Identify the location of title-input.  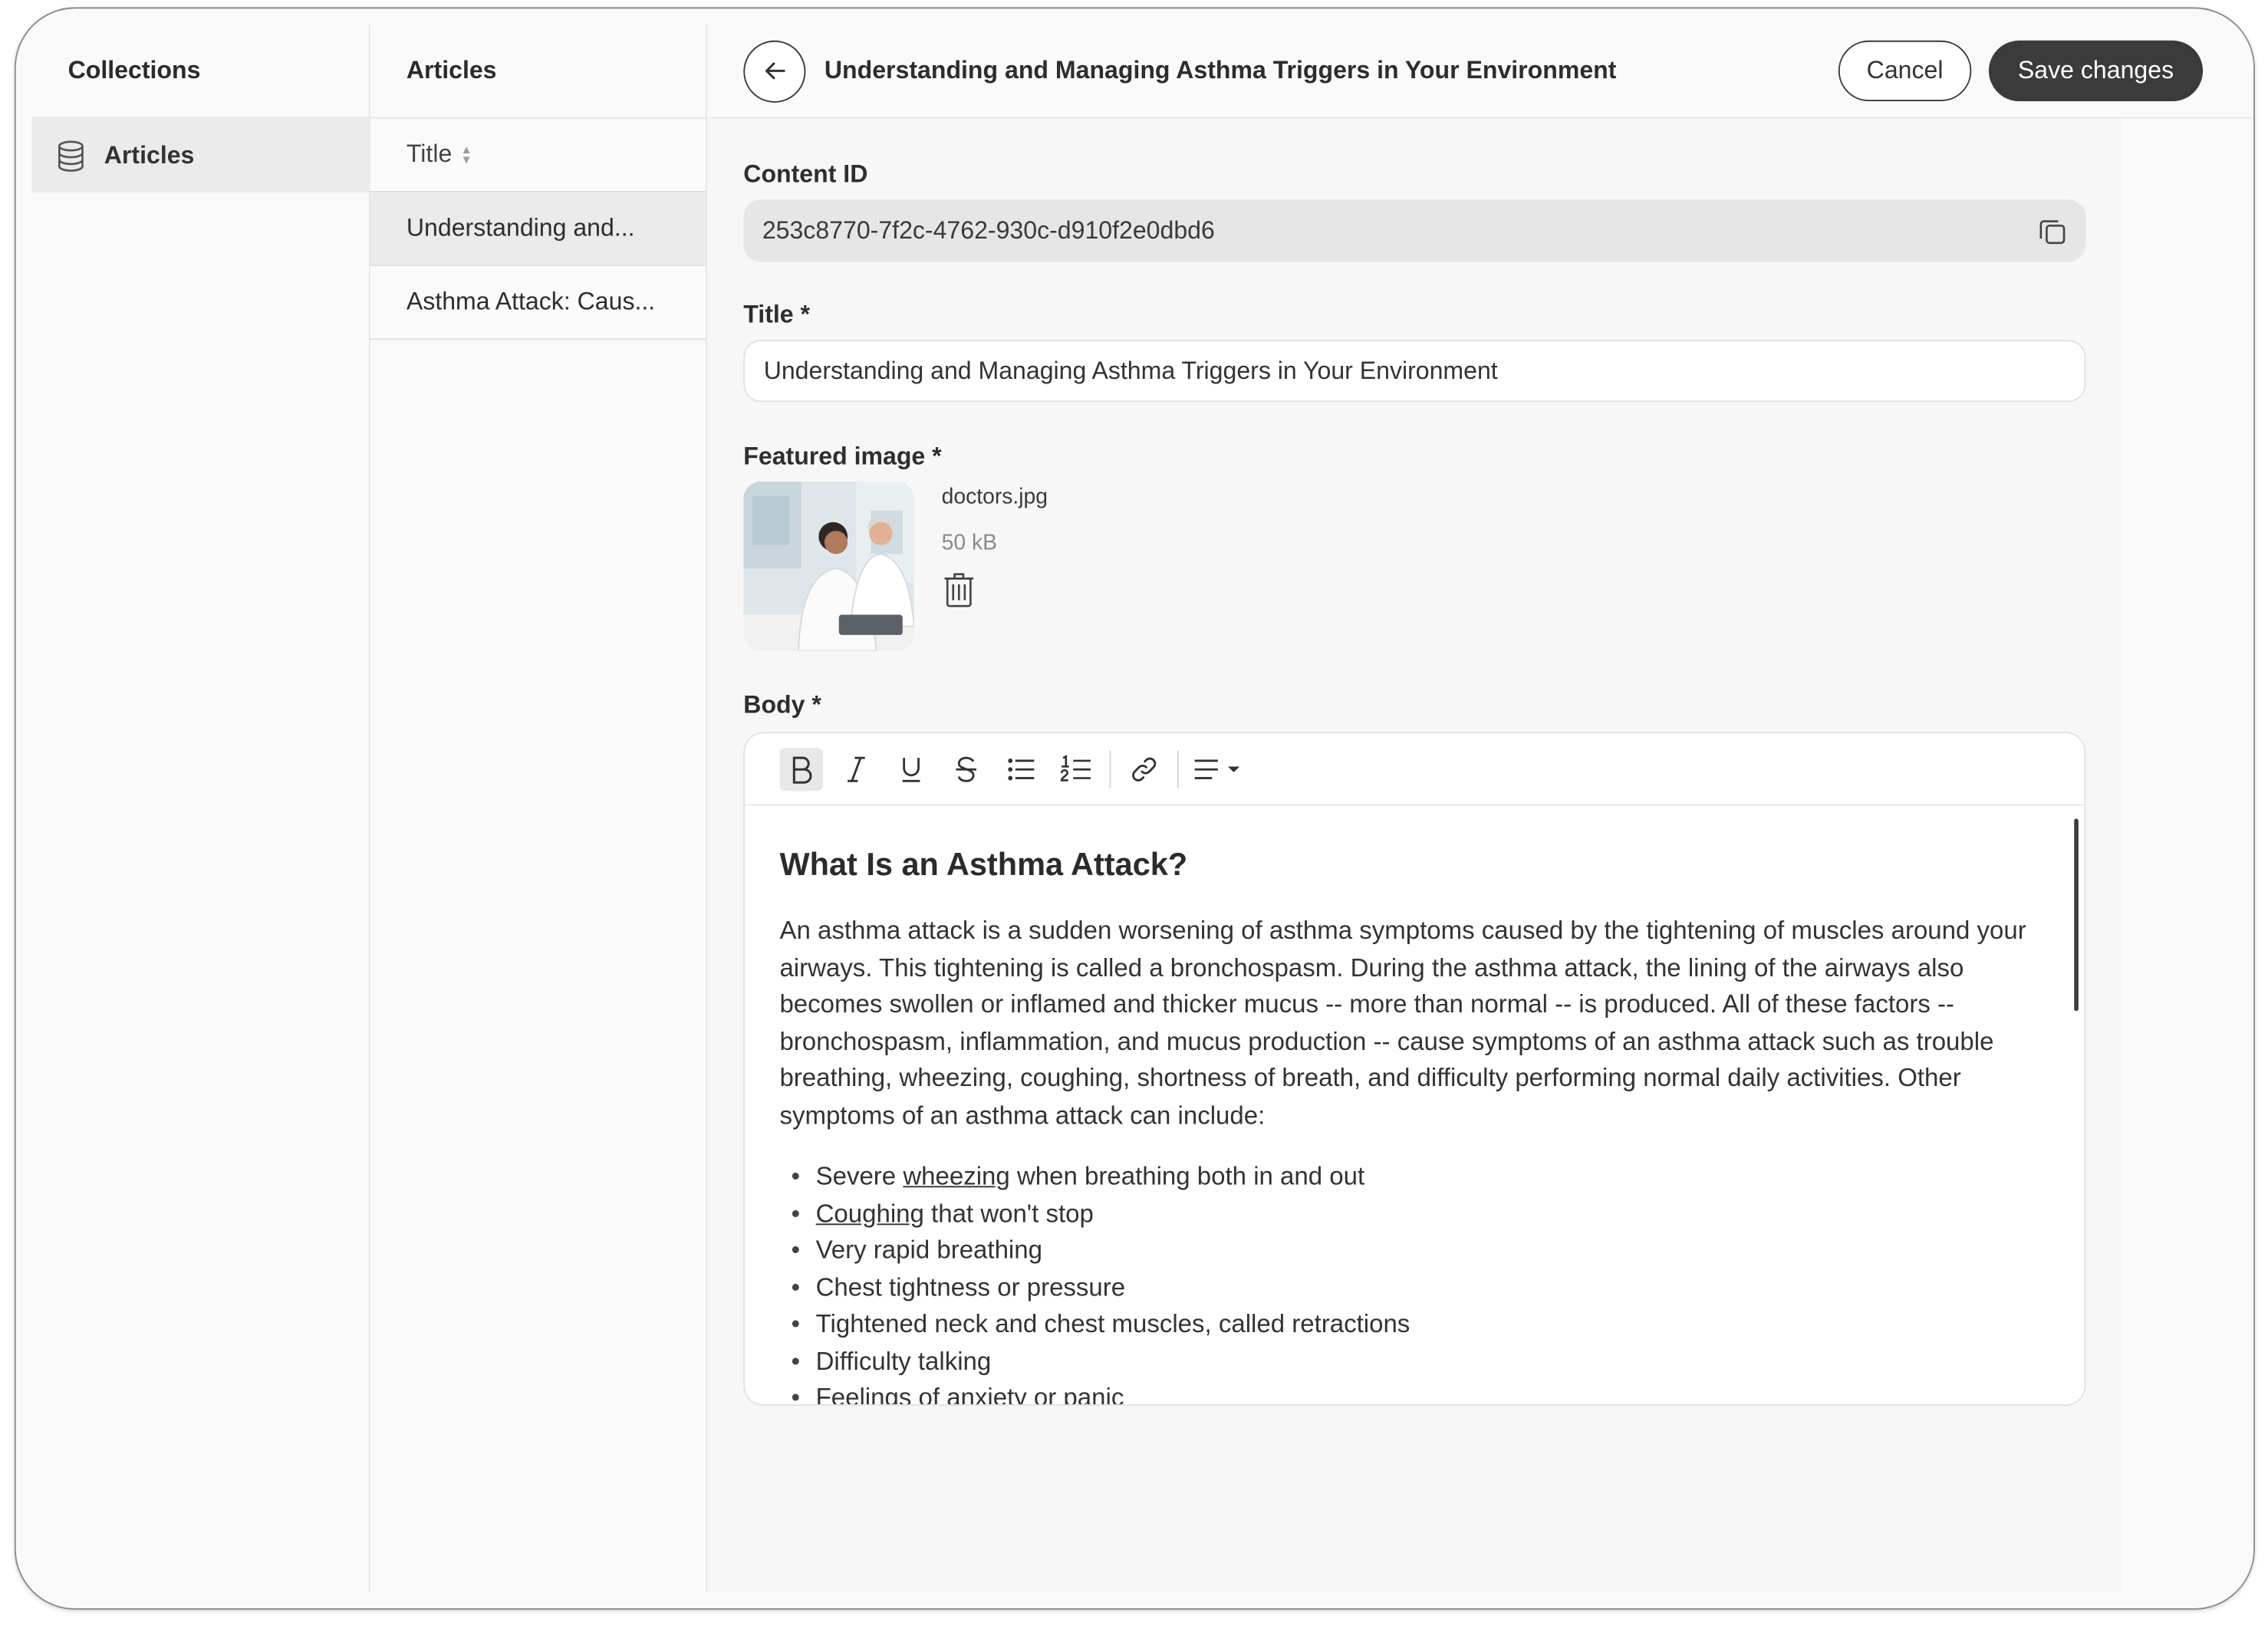
(1414, 371).